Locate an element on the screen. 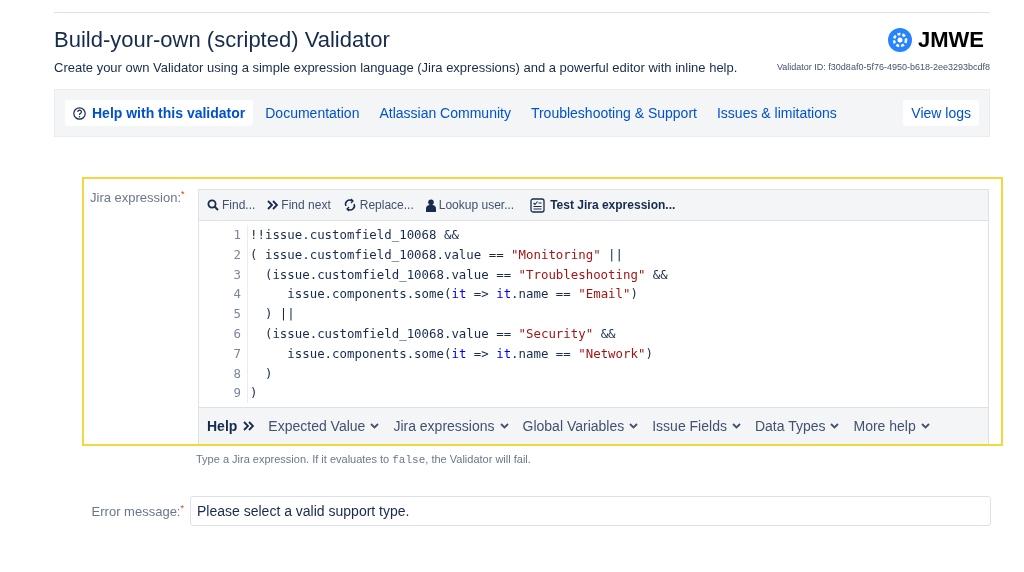  nav-link: Documentation is located at coordinates (312, 113).